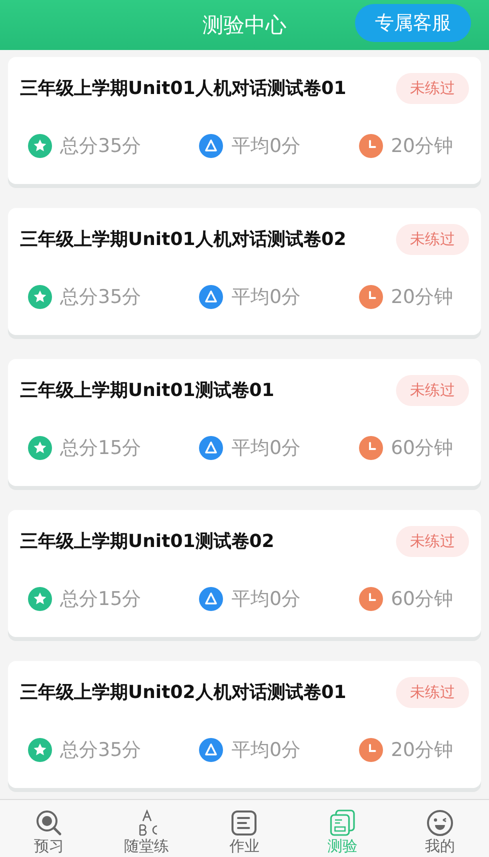 This screenshot has width=489, height=857. What do you see at coordinates (48, 823) in the screenshot?
I see `search-icon` at bounding box center [48, 823].